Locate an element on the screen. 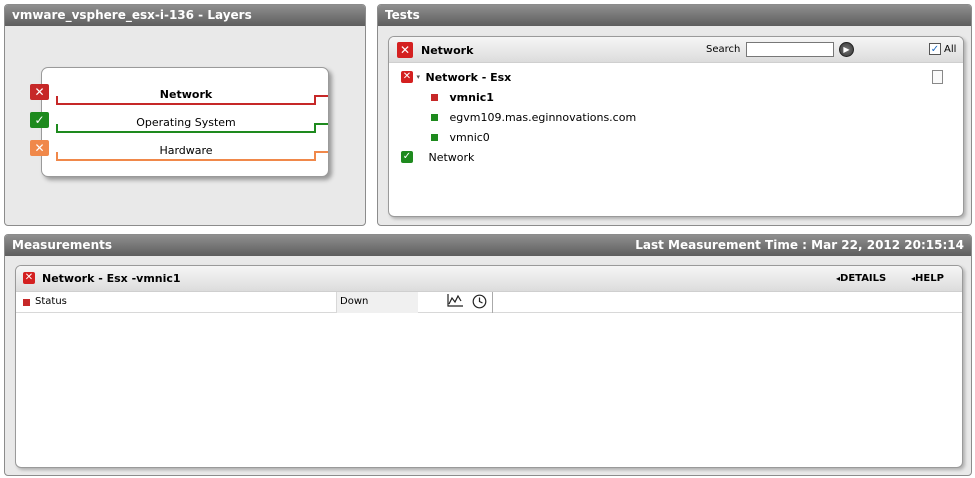 The height and width of the screenshot is (478, 975). measurement-value: Down is located at coordinates (354, 301).